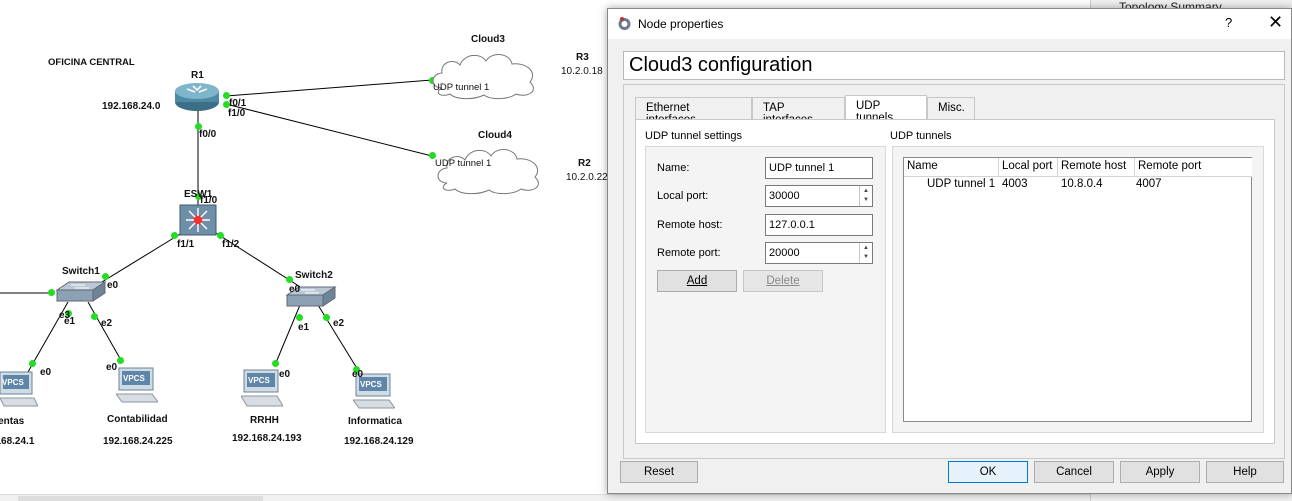 This screenshot has width=1292, height=501. I want to click on add-button-label: Add, so click(697, 281).